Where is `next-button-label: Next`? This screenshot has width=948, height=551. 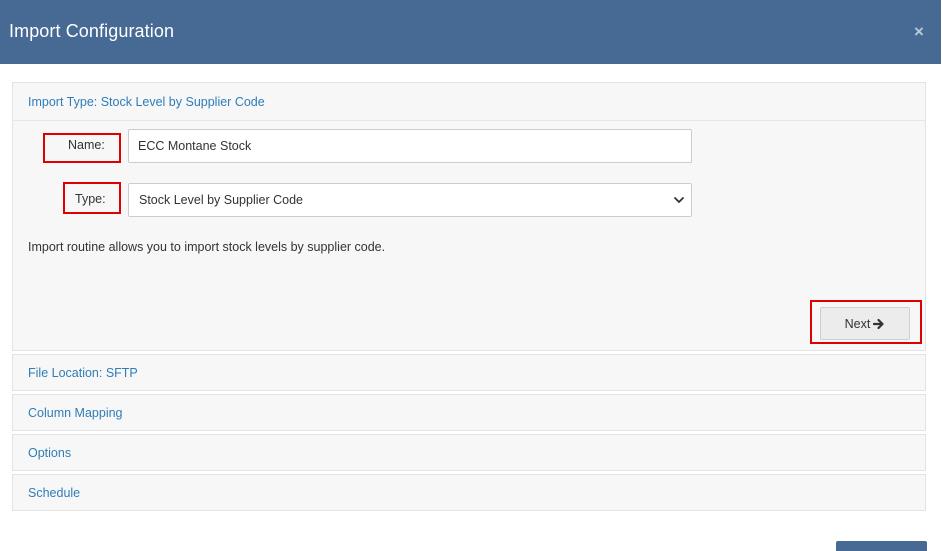 next-button-label: Next is located at coordinates (857, 323).